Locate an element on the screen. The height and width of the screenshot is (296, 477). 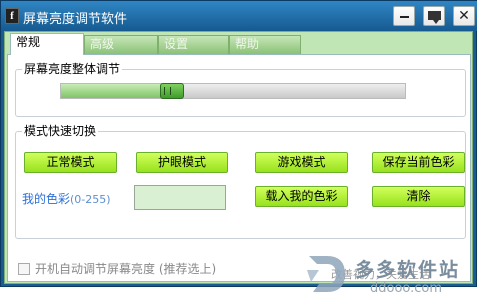
eye-care-mode-button: 护眼模式 is located at coordinates (182, 162).